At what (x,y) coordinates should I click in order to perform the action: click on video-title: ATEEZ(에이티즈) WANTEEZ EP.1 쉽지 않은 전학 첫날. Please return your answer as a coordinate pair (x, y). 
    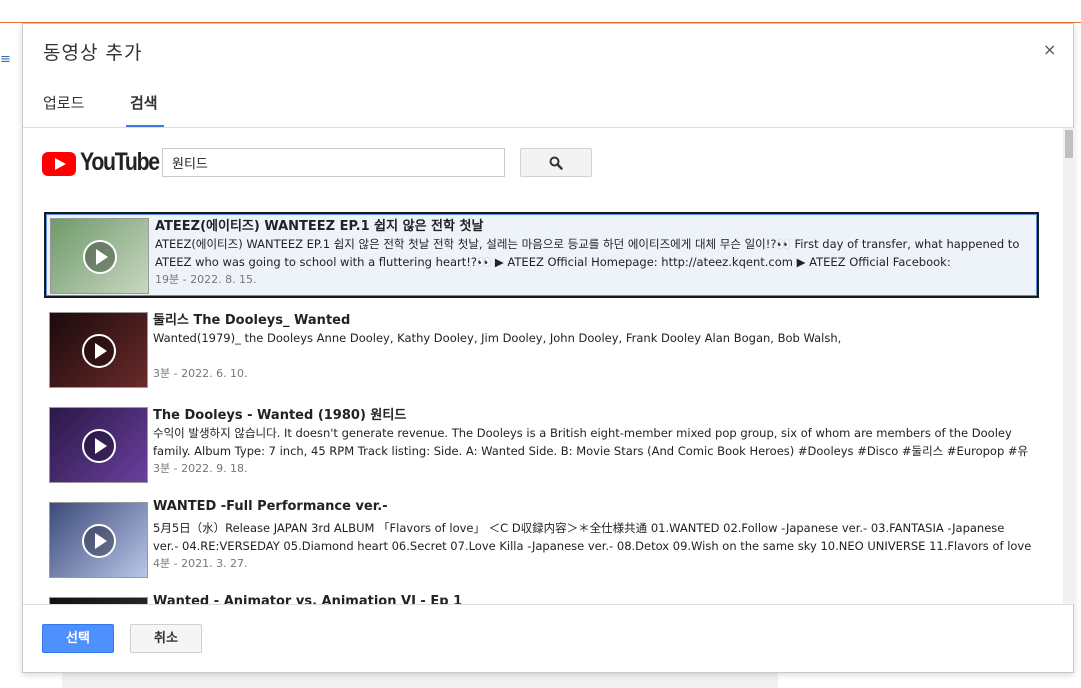
    Looking at the image, I should click on (319, 226).